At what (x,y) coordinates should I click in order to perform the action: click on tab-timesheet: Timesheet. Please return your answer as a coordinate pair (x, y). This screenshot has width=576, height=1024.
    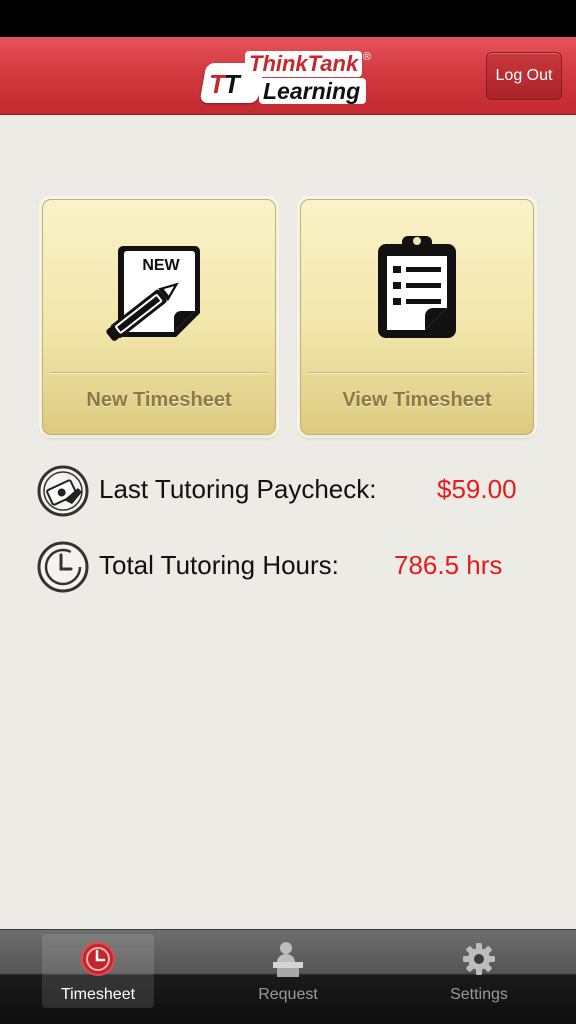
    Looking at the image, I should click on (98, 971).